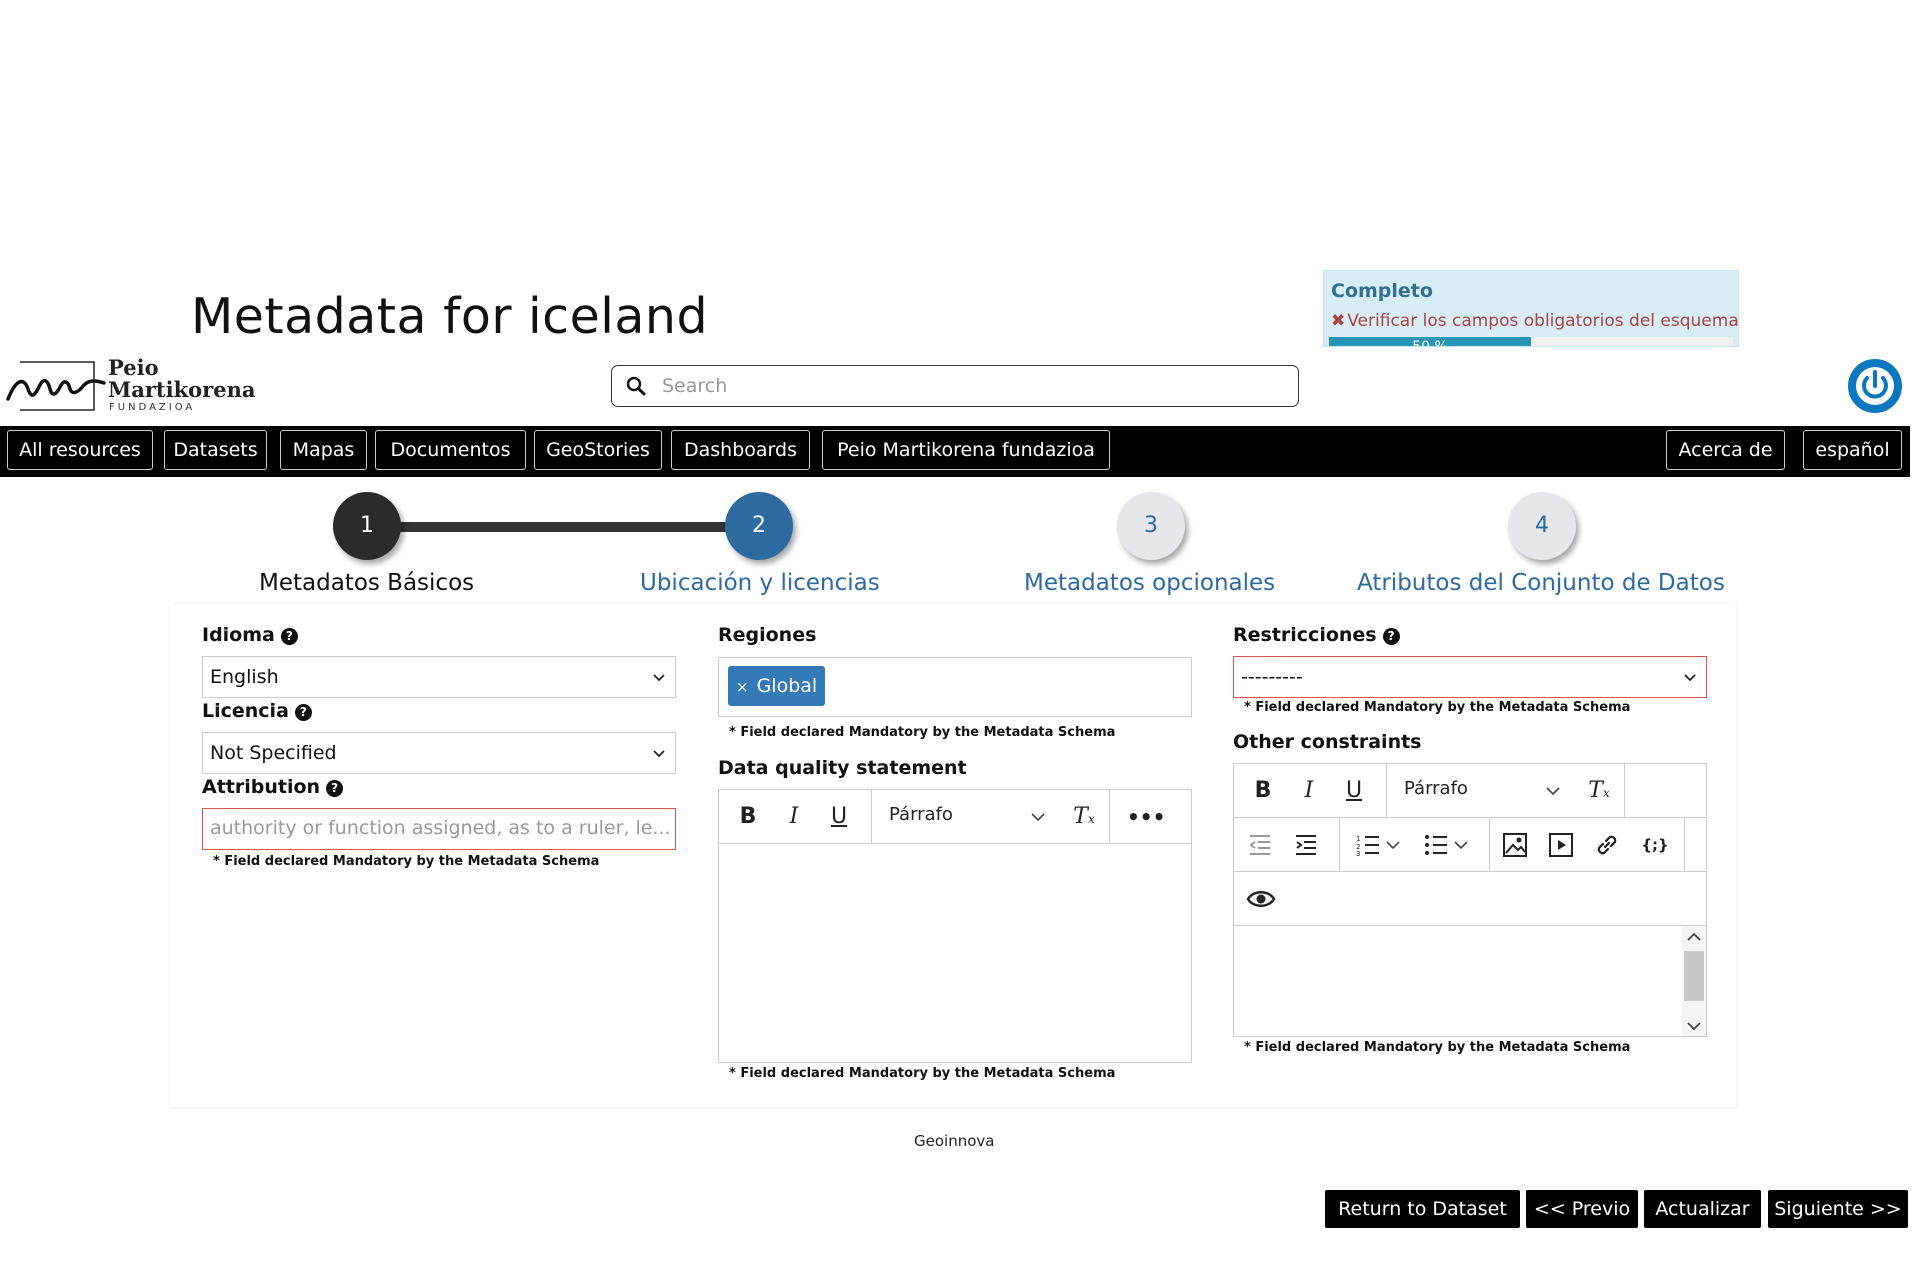  I want to click on step-2-circle: 2, so click(759, 526).